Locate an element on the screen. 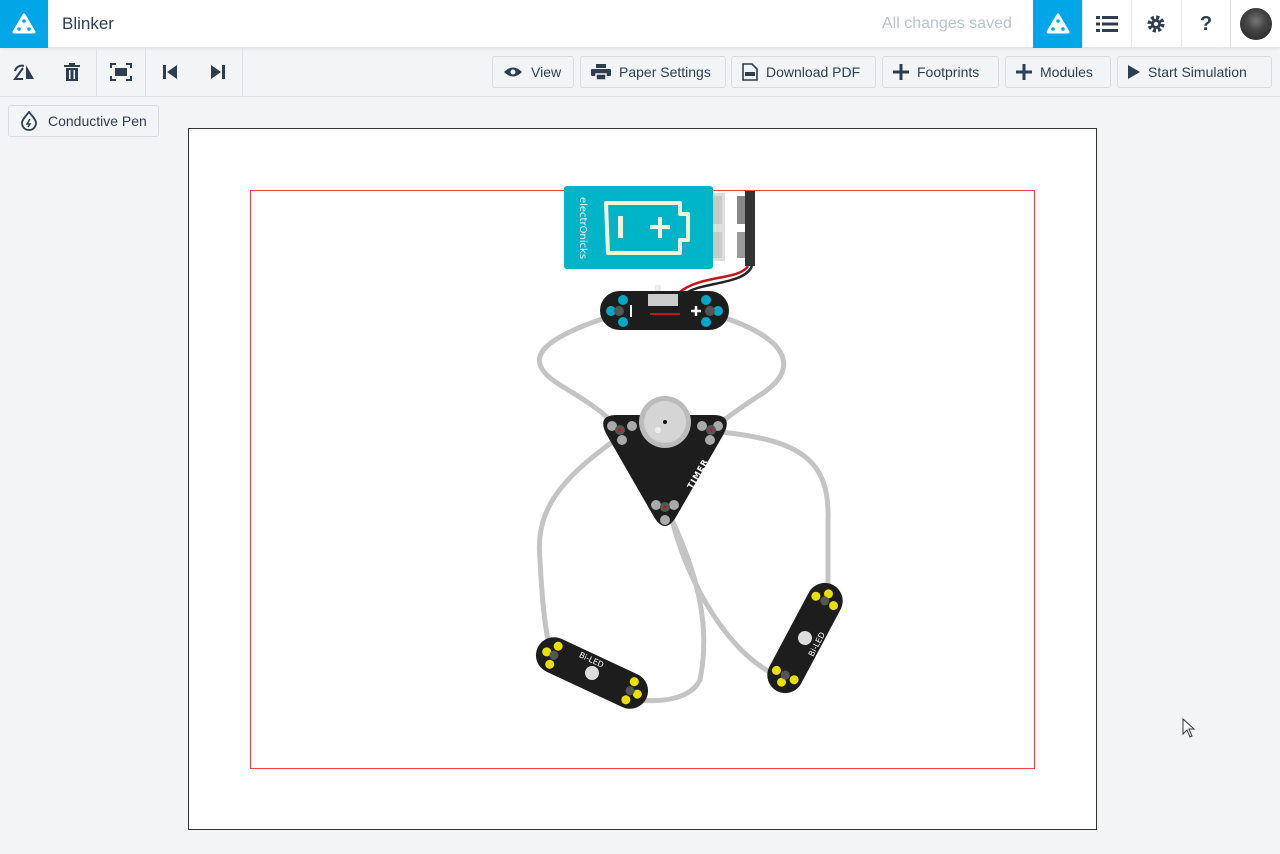  bi-led-module-right: Bi-LED is located at coordinates (805, 638).